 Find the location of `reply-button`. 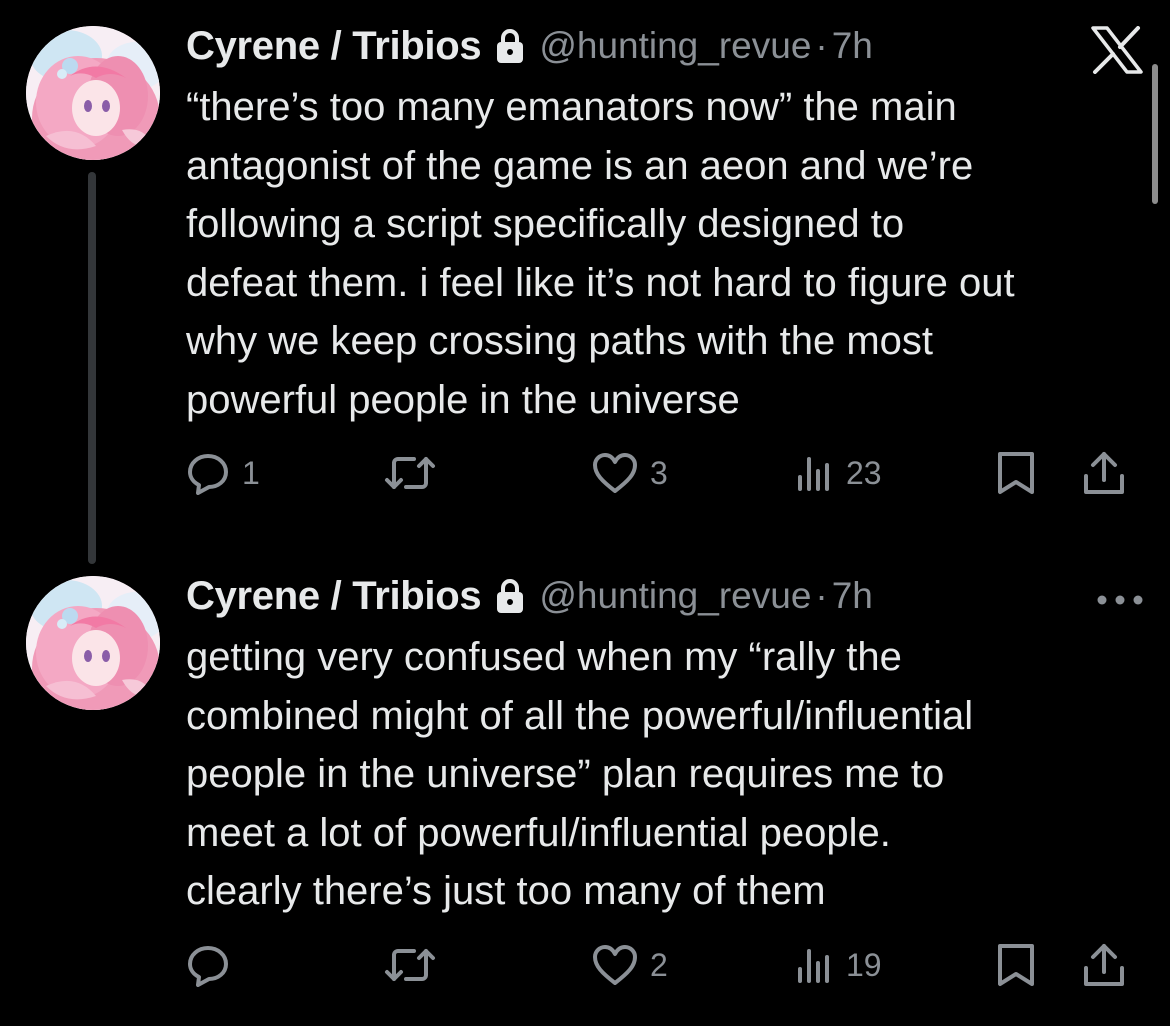

reply-button is located at coordinates (214, 965).